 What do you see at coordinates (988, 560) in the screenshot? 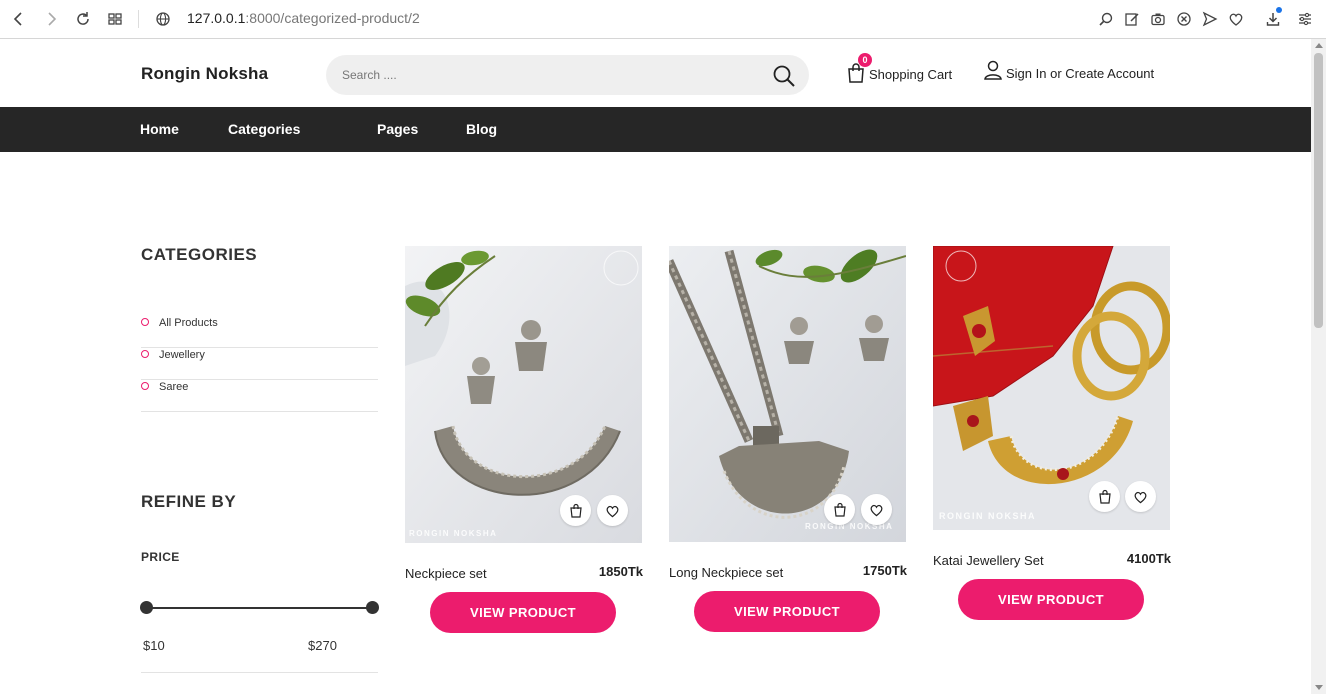
I see `product-name: Katai Jewellery Set` at bounding box center [988, 560].